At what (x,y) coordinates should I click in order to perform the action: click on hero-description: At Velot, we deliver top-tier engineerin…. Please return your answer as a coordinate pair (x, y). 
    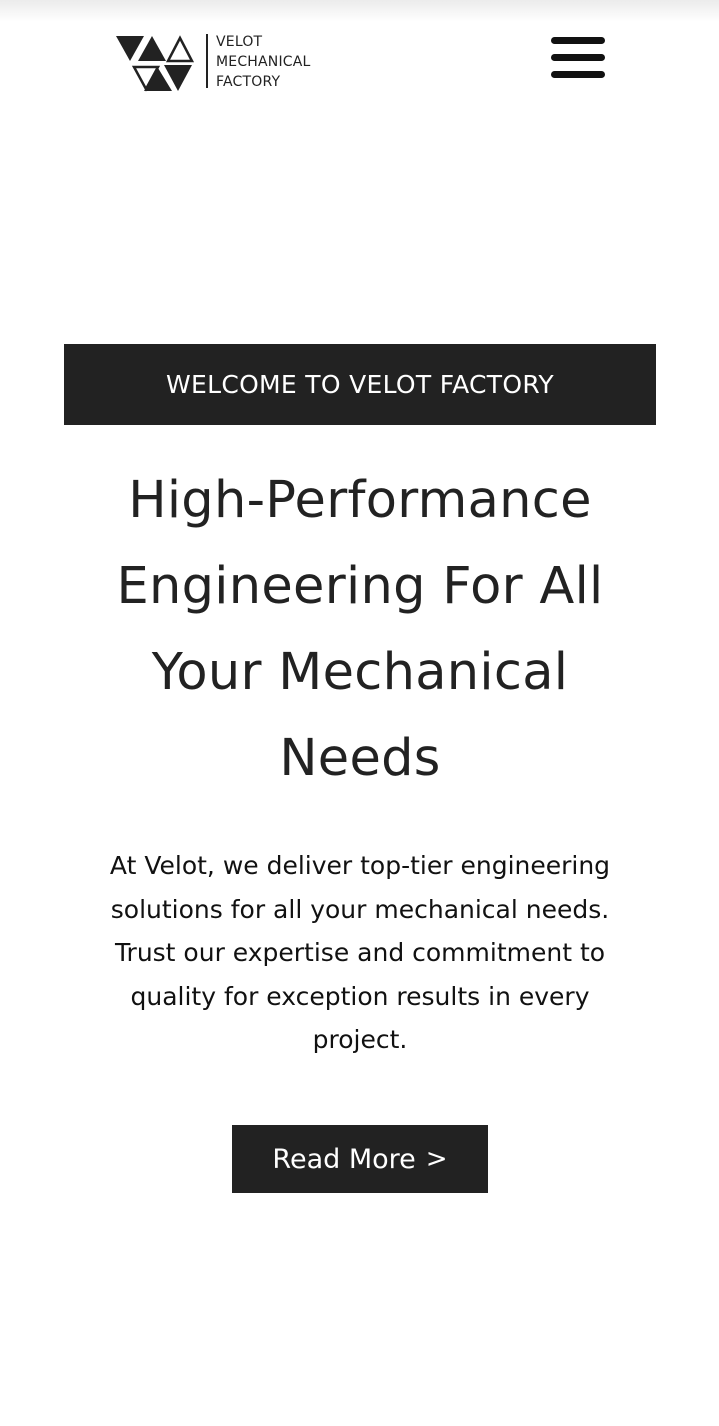
    Looking at the image, I should click on (360, 953).